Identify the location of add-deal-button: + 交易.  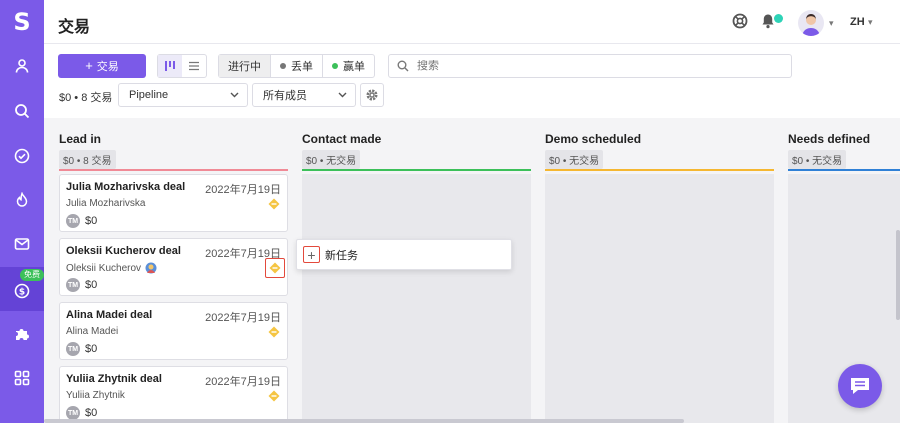
(102, 66).